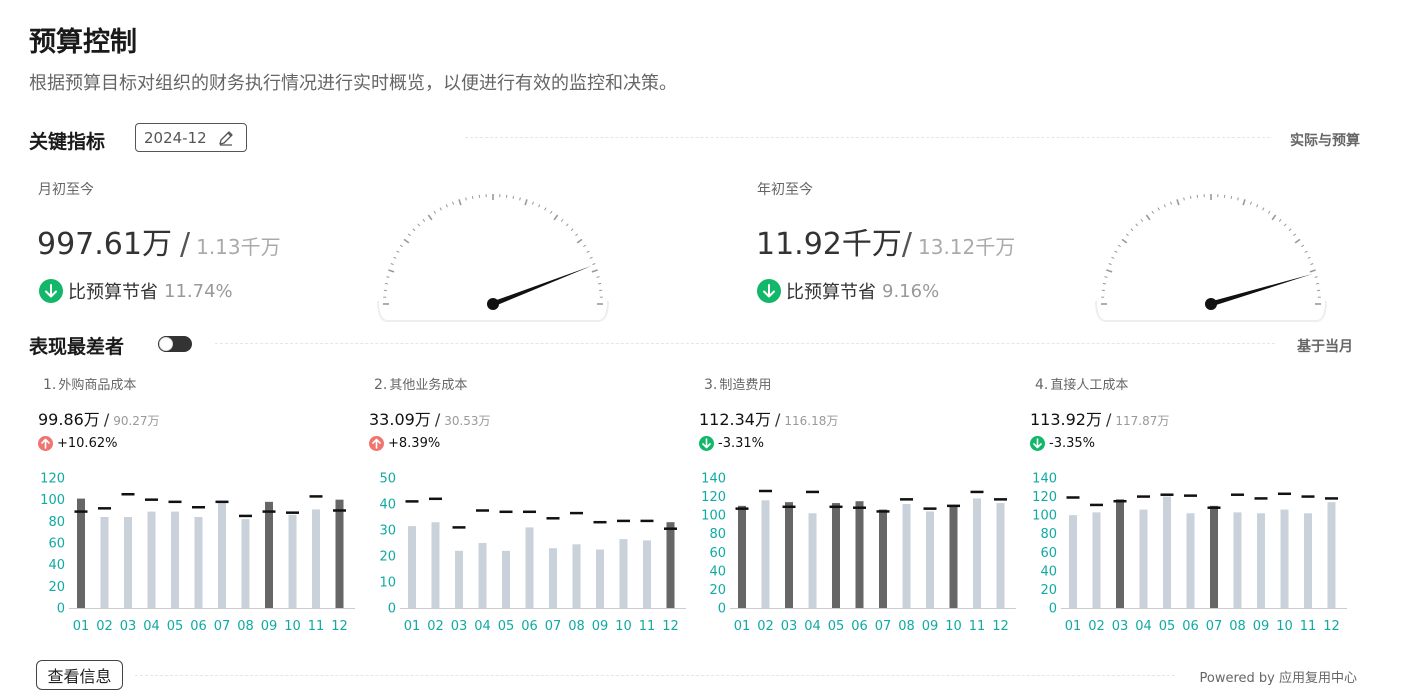 This screenshot has width=1401, height=693. What do you see at coordinates (765, 626) in the screenshot?
I see `x-tick-label: 02` at bounding box center [765, 626].